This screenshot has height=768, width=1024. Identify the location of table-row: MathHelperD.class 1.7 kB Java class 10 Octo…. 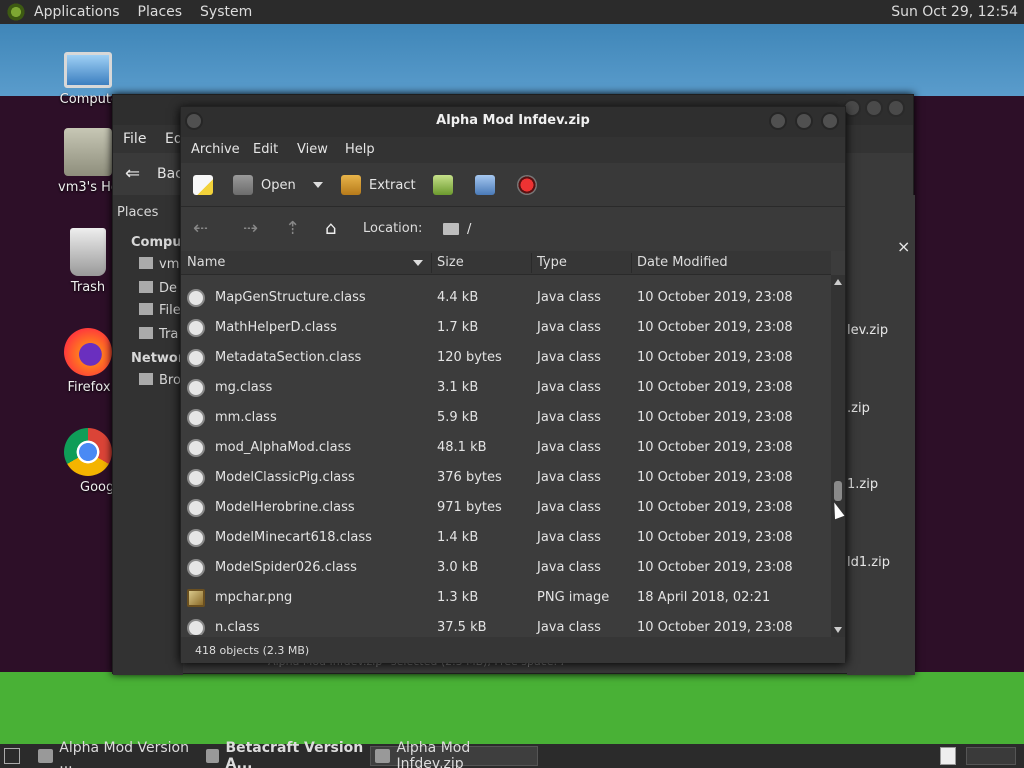
(505, 328).